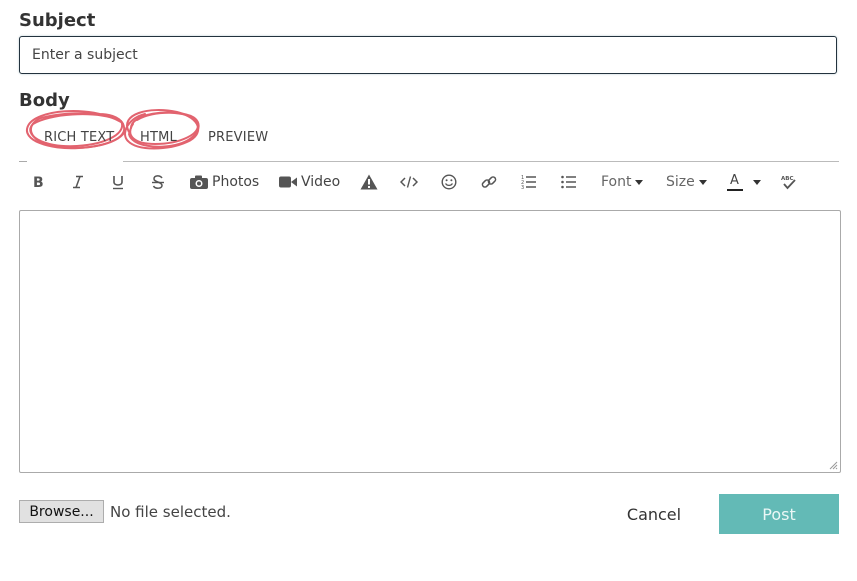 The height and width of the screenshot is (581, 857). What do you see at coordinates (429, 135) in the screenshot?
I see `editor-mode-tabs: RICH TEXT HTML PREVIEW` at bounding box center [429, 135].